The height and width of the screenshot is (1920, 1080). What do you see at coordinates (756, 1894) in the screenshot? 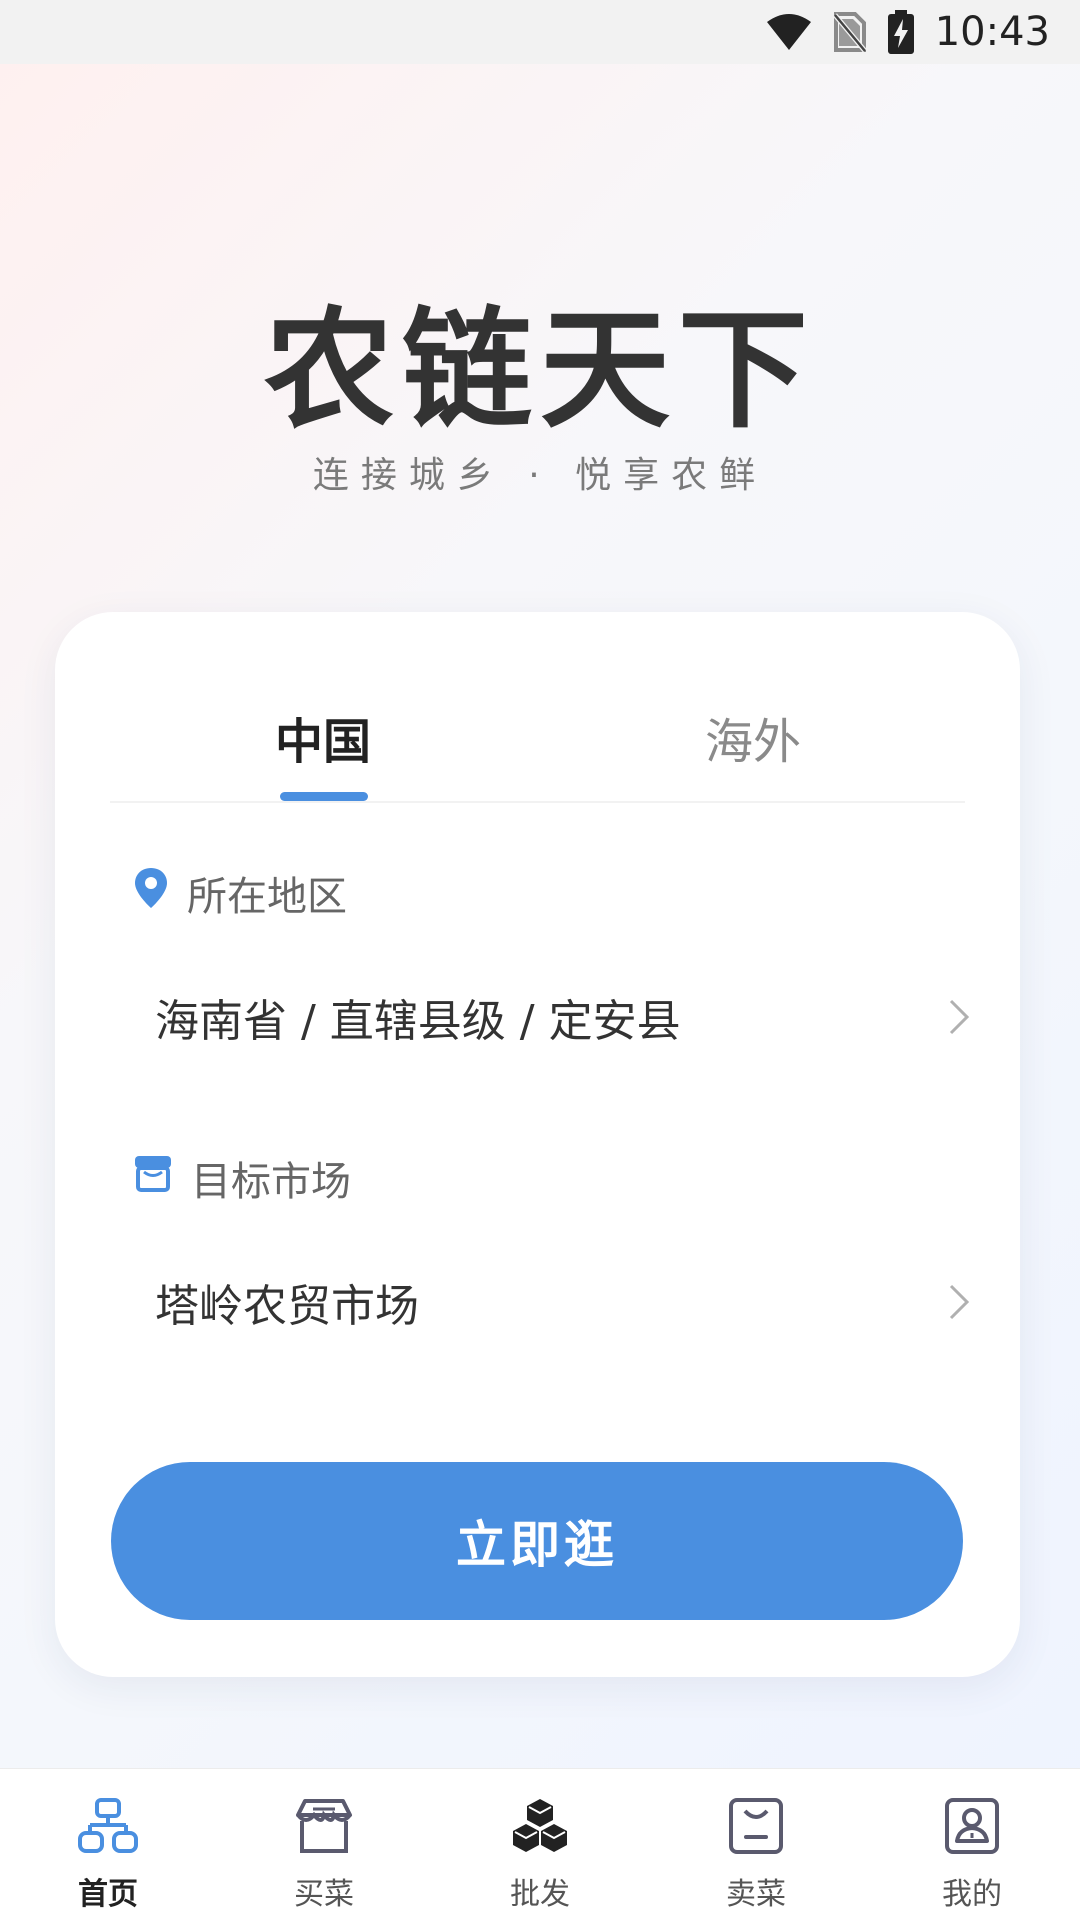
I see `nav-label-sell: 卖菜` at bounding box center [756, 1894].